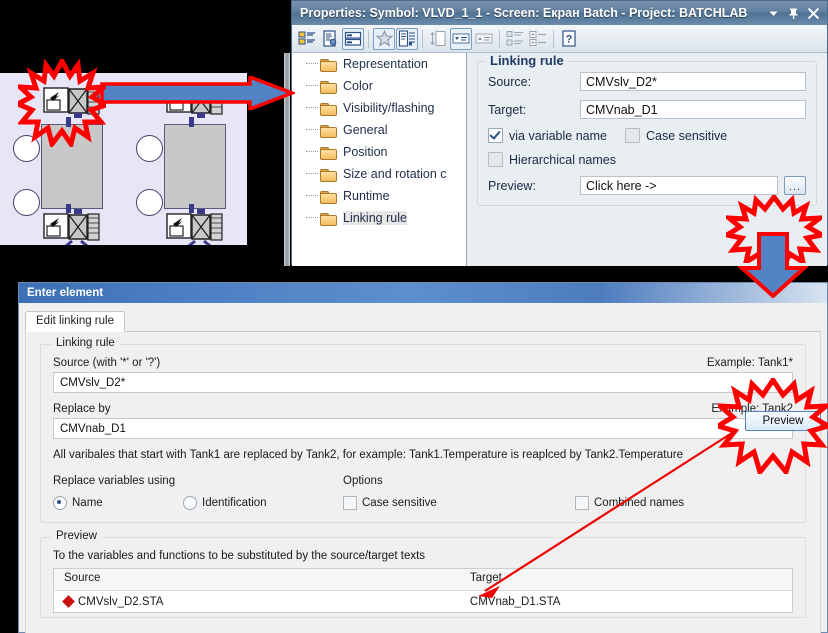 The image size is (828, 633). Describe the element at coordinates (512, 185) in the screenshot. I see `preview-label: Preview:` at that location.